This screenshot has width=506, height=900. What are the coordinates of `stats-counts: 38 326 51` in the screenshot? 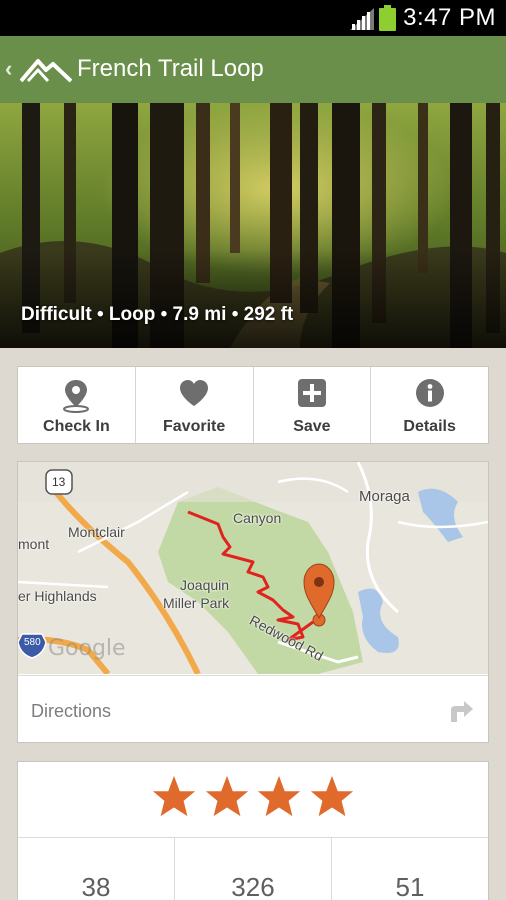 It's located at (253, 868).